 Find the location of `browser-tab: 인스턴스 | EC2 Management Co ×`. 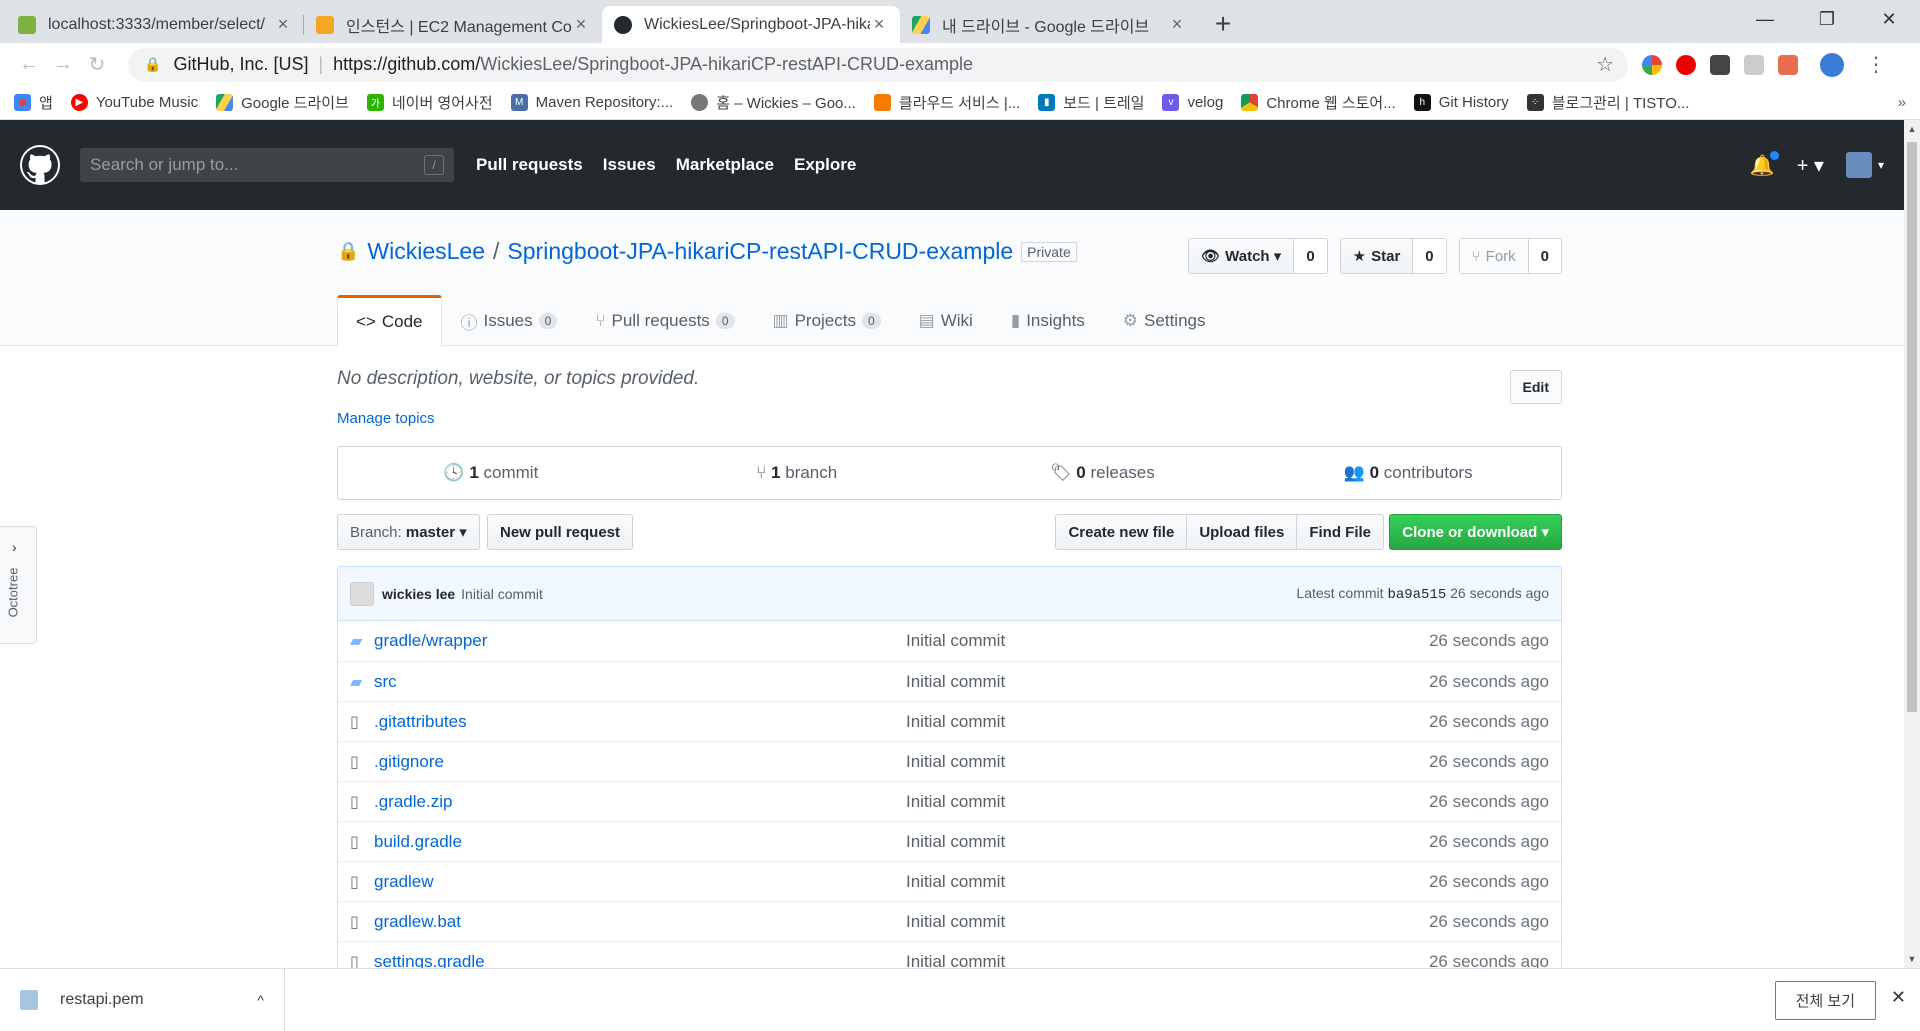

browser-tab: 인스턴스 | EC2 Management Co × is located at coordinates (453, 24).